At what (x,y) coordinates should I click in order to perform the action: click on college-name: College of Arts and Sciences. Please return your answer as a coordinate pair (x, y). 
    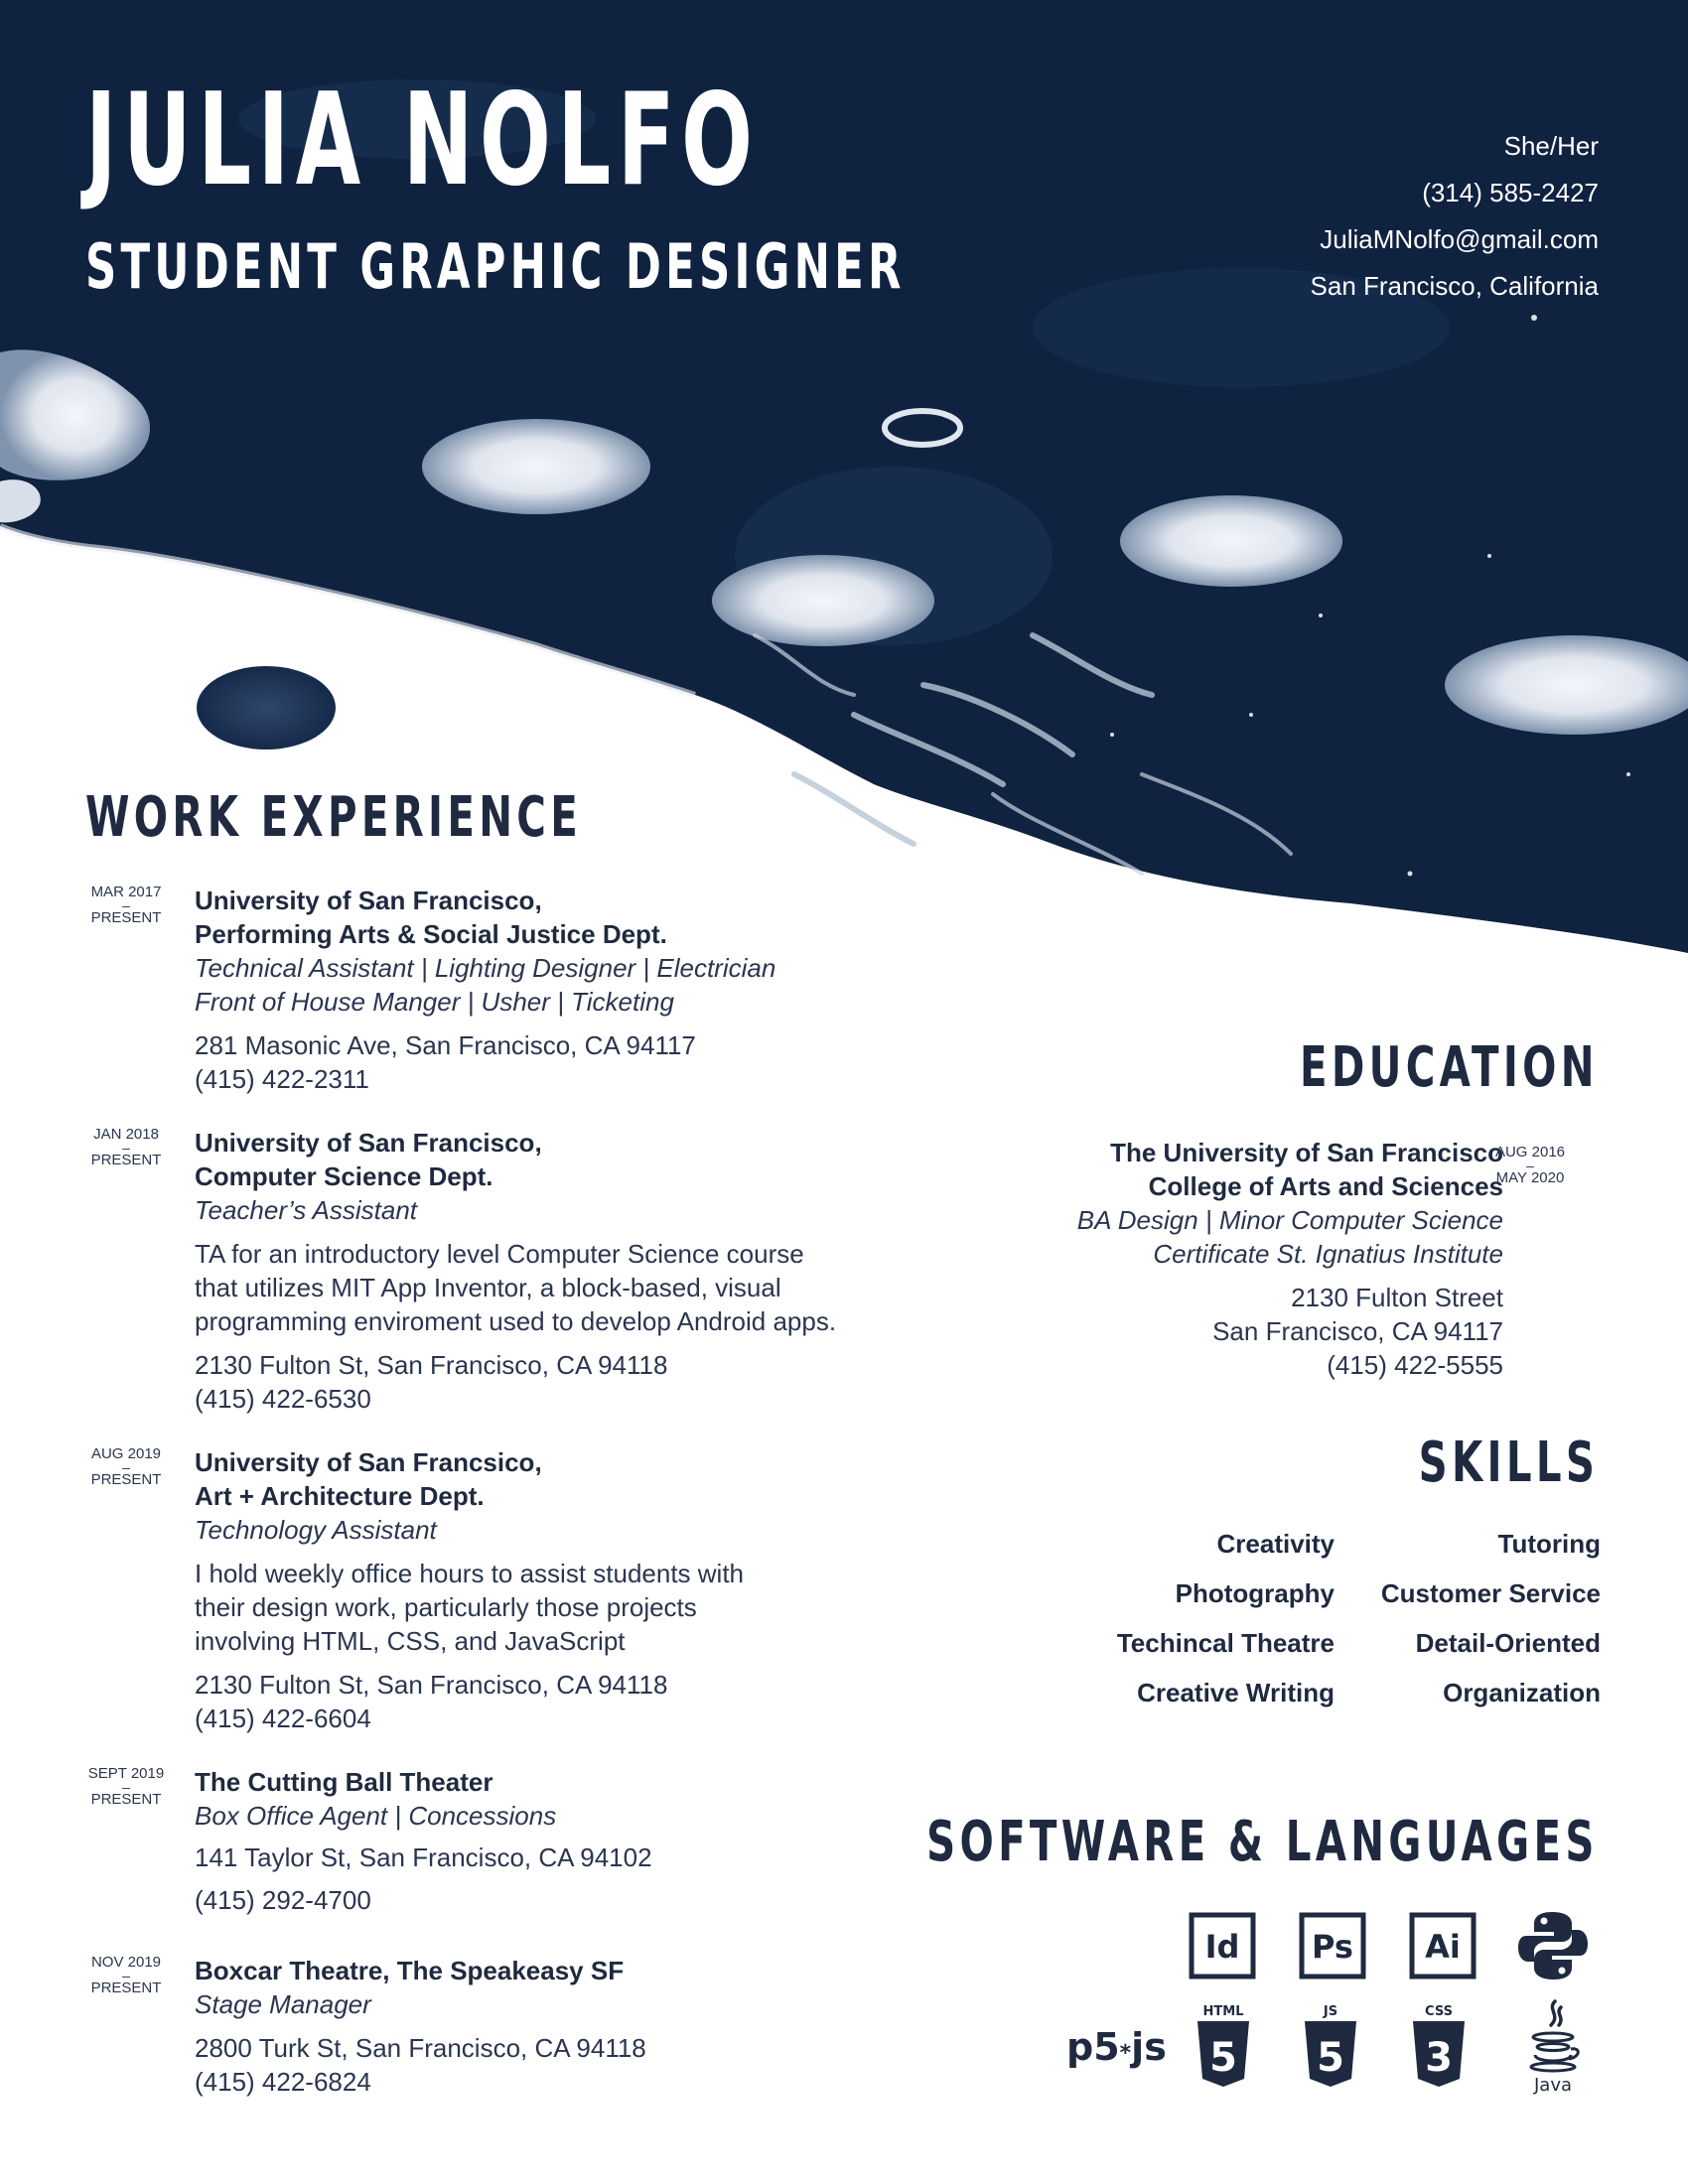
    Looking at the image, I should click on (1325, 1186).